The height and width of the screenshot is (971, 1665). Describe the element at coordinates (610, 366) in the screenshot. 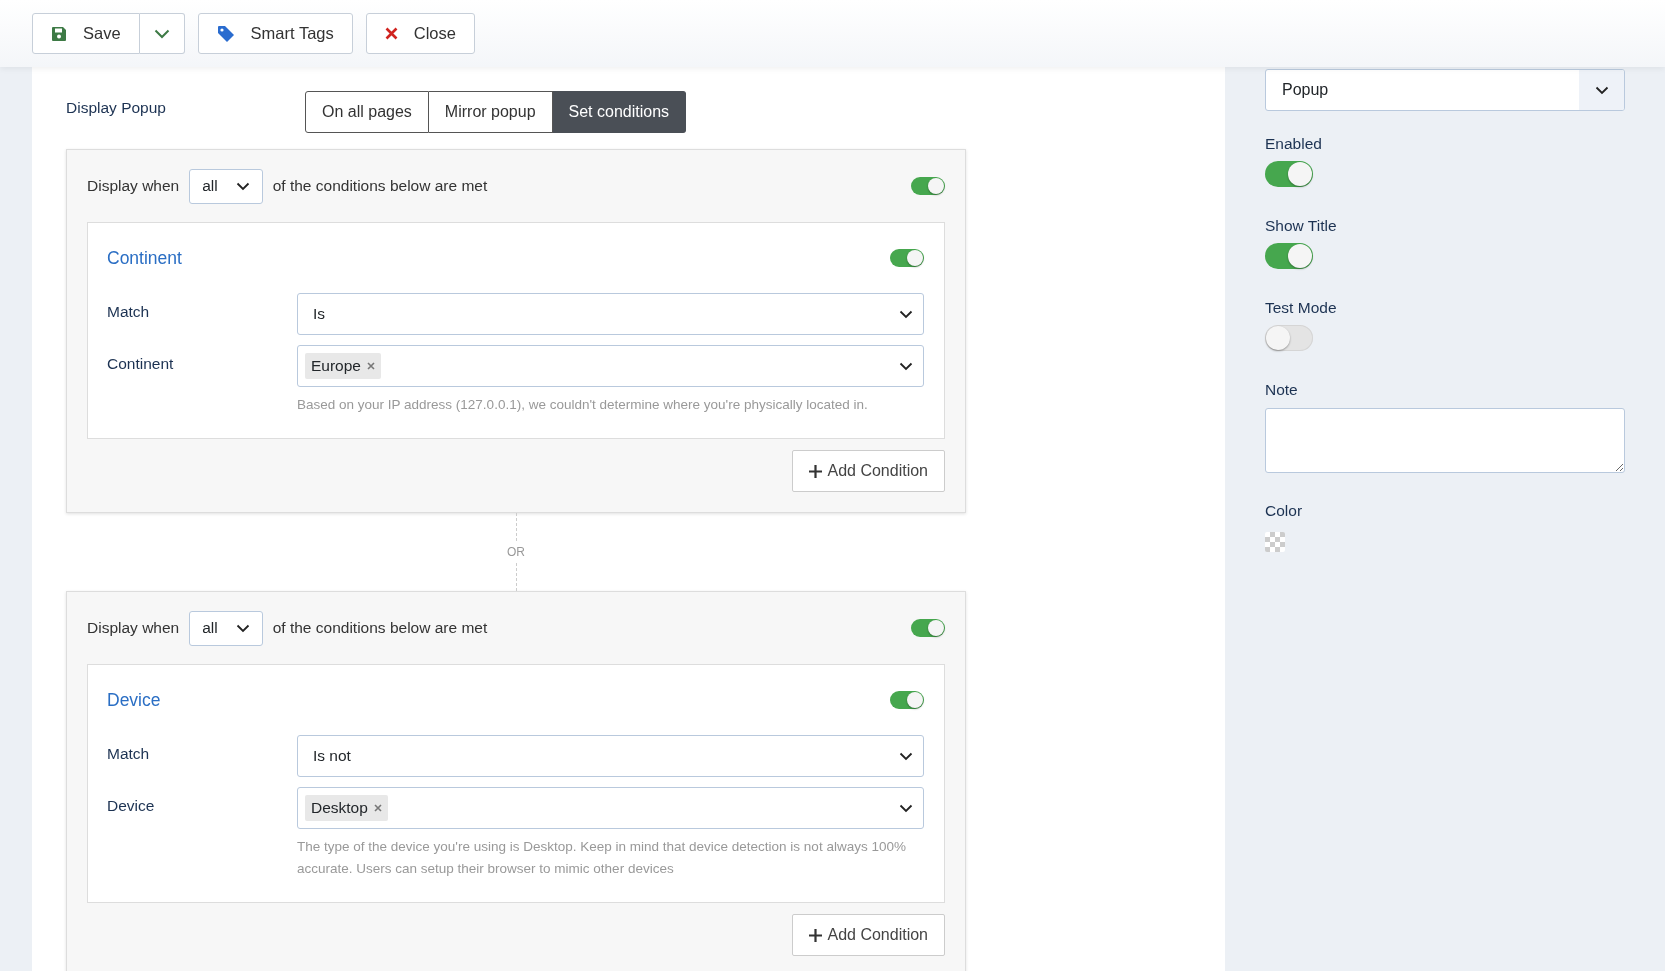

I see `tag-select: Europe` at that location.